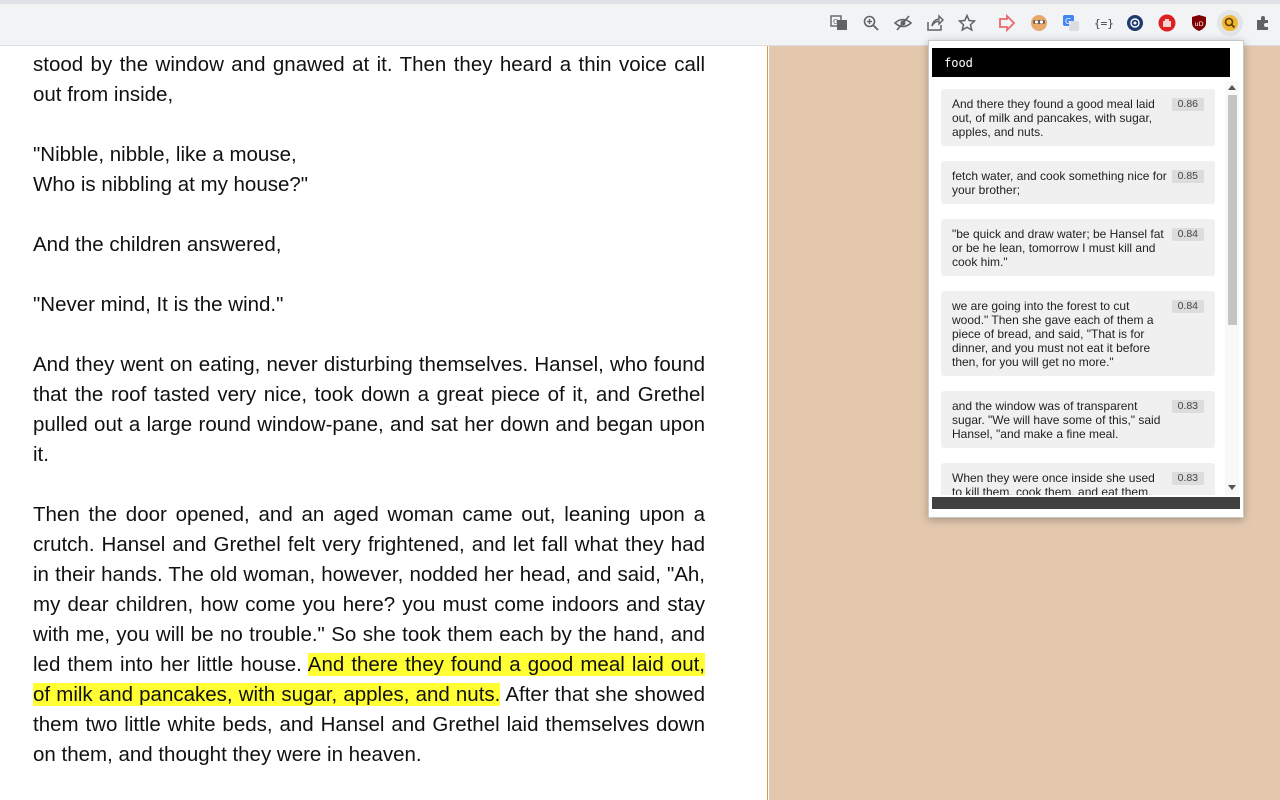  What do you see at coordinates (903, 23) in the screenshot?
I see `eye-slash-icon` at bounding box center [903, 23].